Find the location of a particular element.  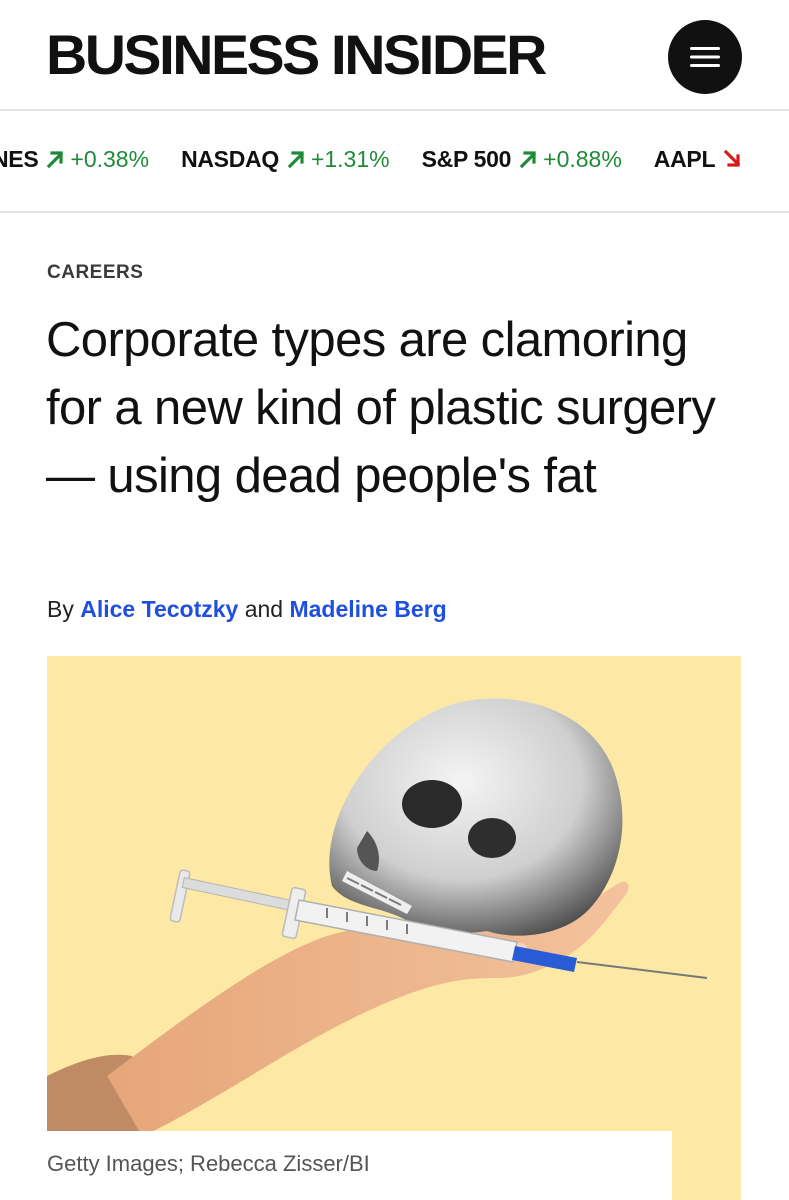

ticker-symbol: NES is located at coordinates (19, 159).